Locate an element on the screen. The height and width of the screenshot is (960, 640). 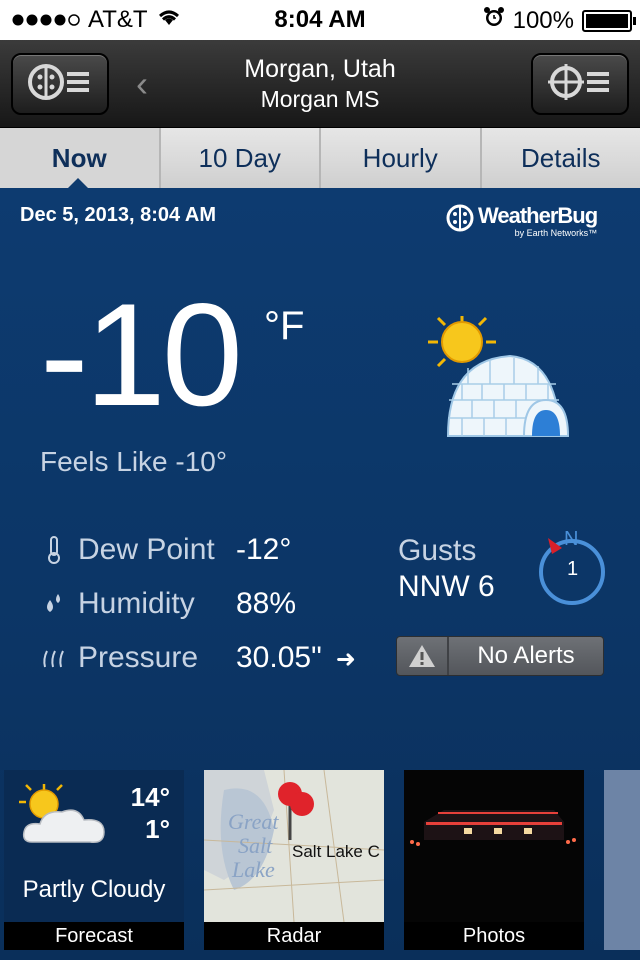
radar-tile: Great Salt Lake Salt Lake C Radar is located at coordinates (294, 860).